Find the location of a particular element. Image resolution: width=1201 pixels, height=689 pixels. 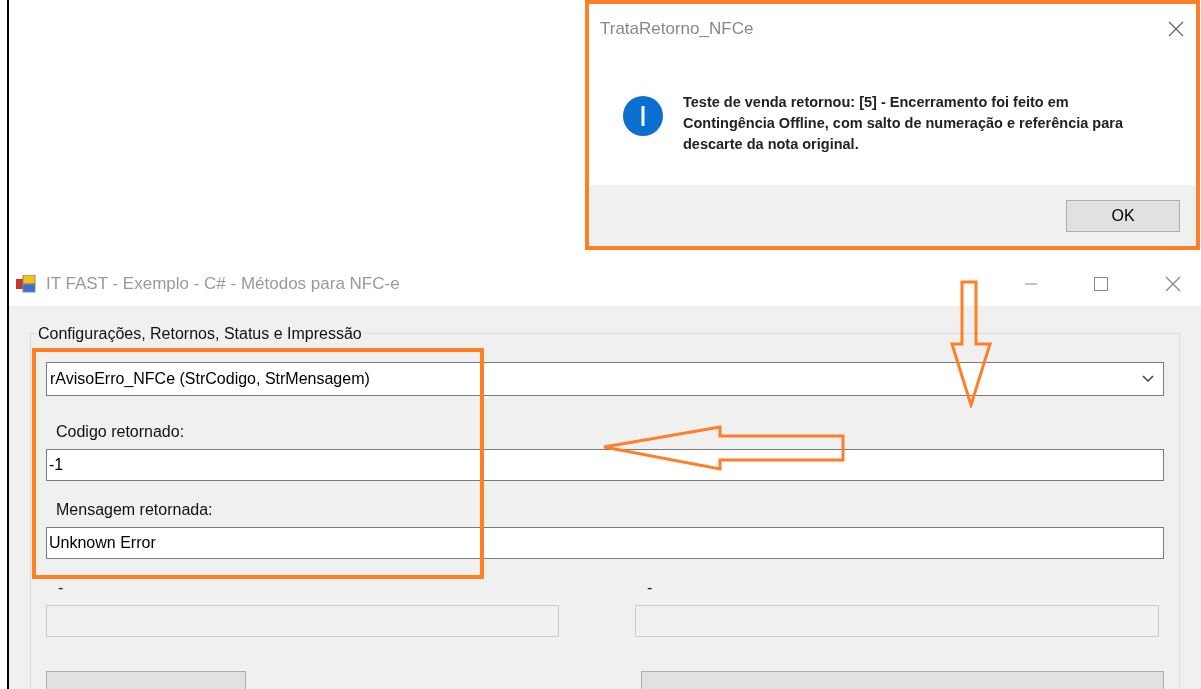

info-icon is located at coordinates (643, 116).